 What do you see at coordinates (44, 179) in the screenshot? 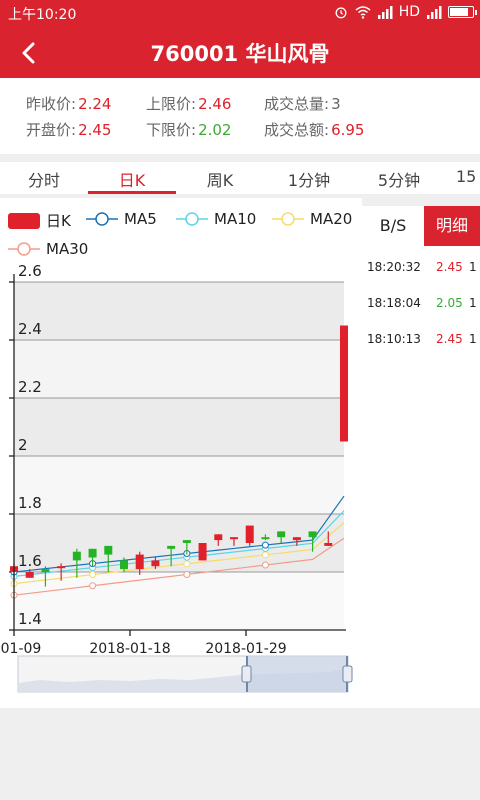
I see `tab-timeshare: 分时` at bounding box center [44, 179].